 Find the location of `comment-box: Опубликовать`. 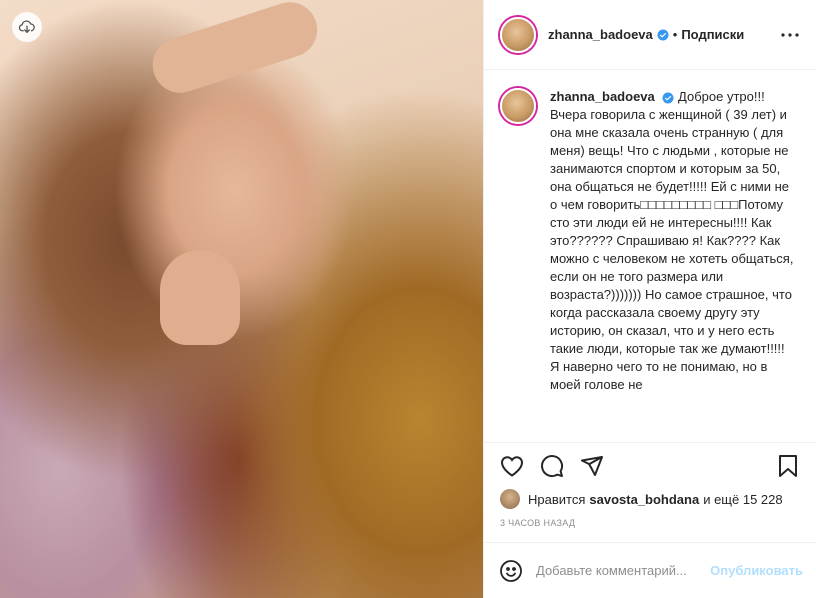

comment-box: Опубликовать is located at coordinates (650, 570).